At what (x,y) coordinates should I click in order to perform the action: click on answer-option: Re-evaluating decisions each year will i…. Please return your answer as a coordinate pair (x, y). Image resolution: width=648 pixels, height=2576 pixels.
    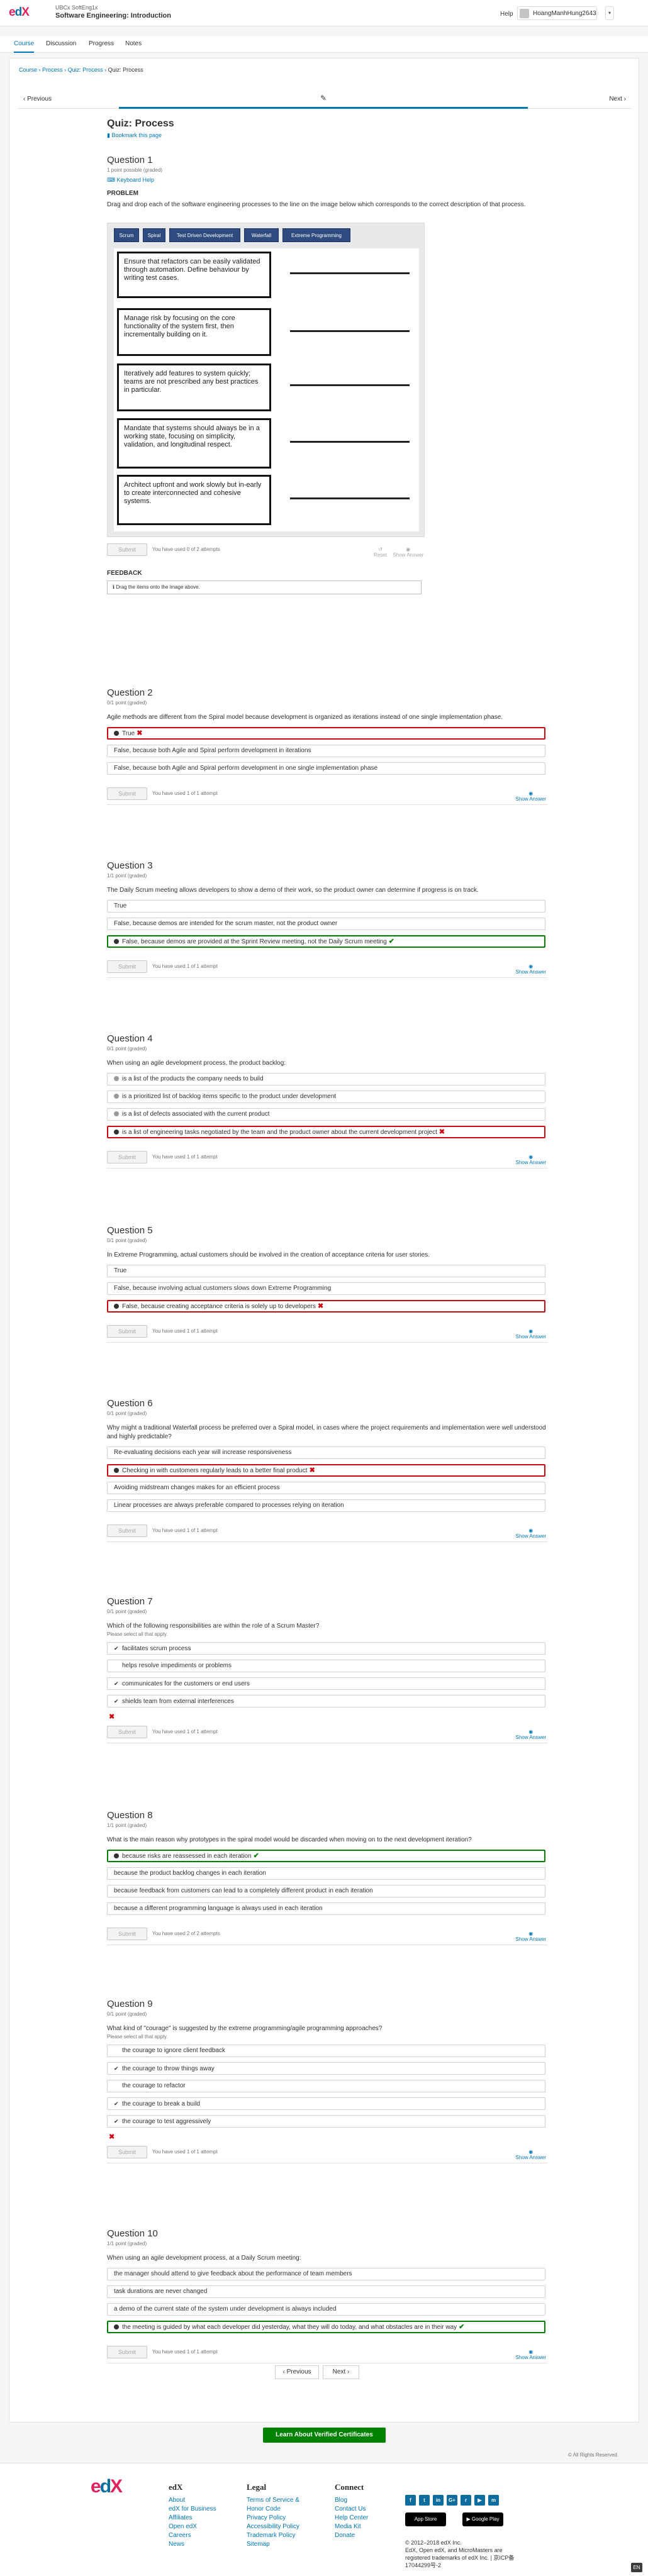
    Looking at the image, I should click on (326, 1452).